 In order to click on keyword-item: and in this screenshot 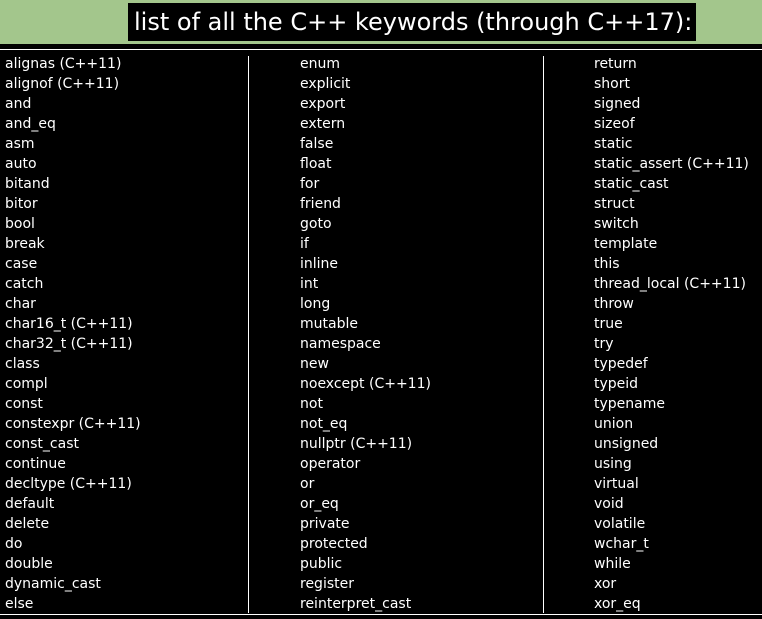, I will do `click(18, 104)`.